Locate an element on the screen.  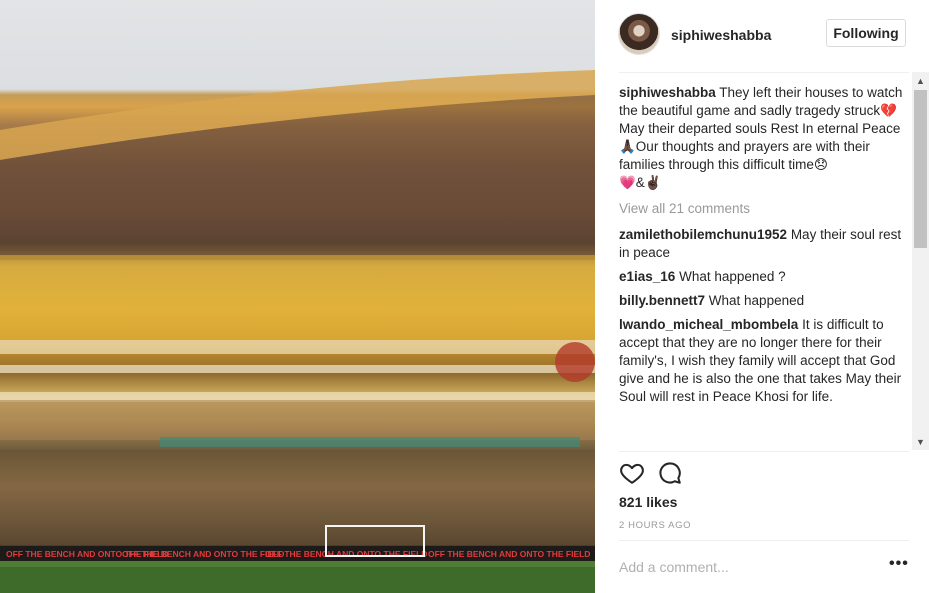
triangle-down-icon: ▼ is located at coordinates (920, 441).